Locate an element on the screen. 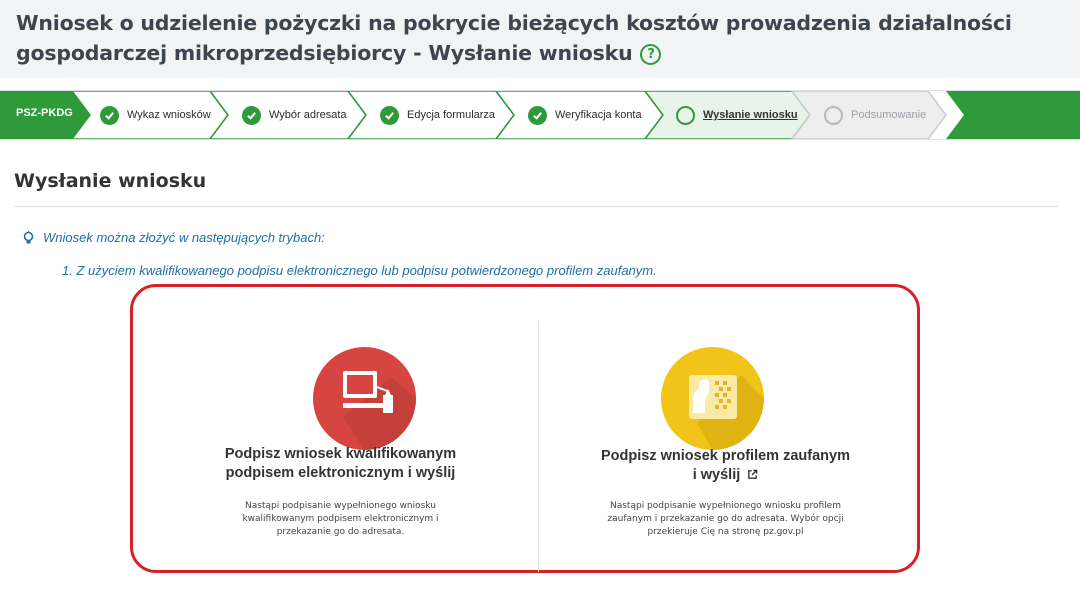  step-wyslanie-wniosku: Wysłanie wniosku is located at coordinates (737, 115).